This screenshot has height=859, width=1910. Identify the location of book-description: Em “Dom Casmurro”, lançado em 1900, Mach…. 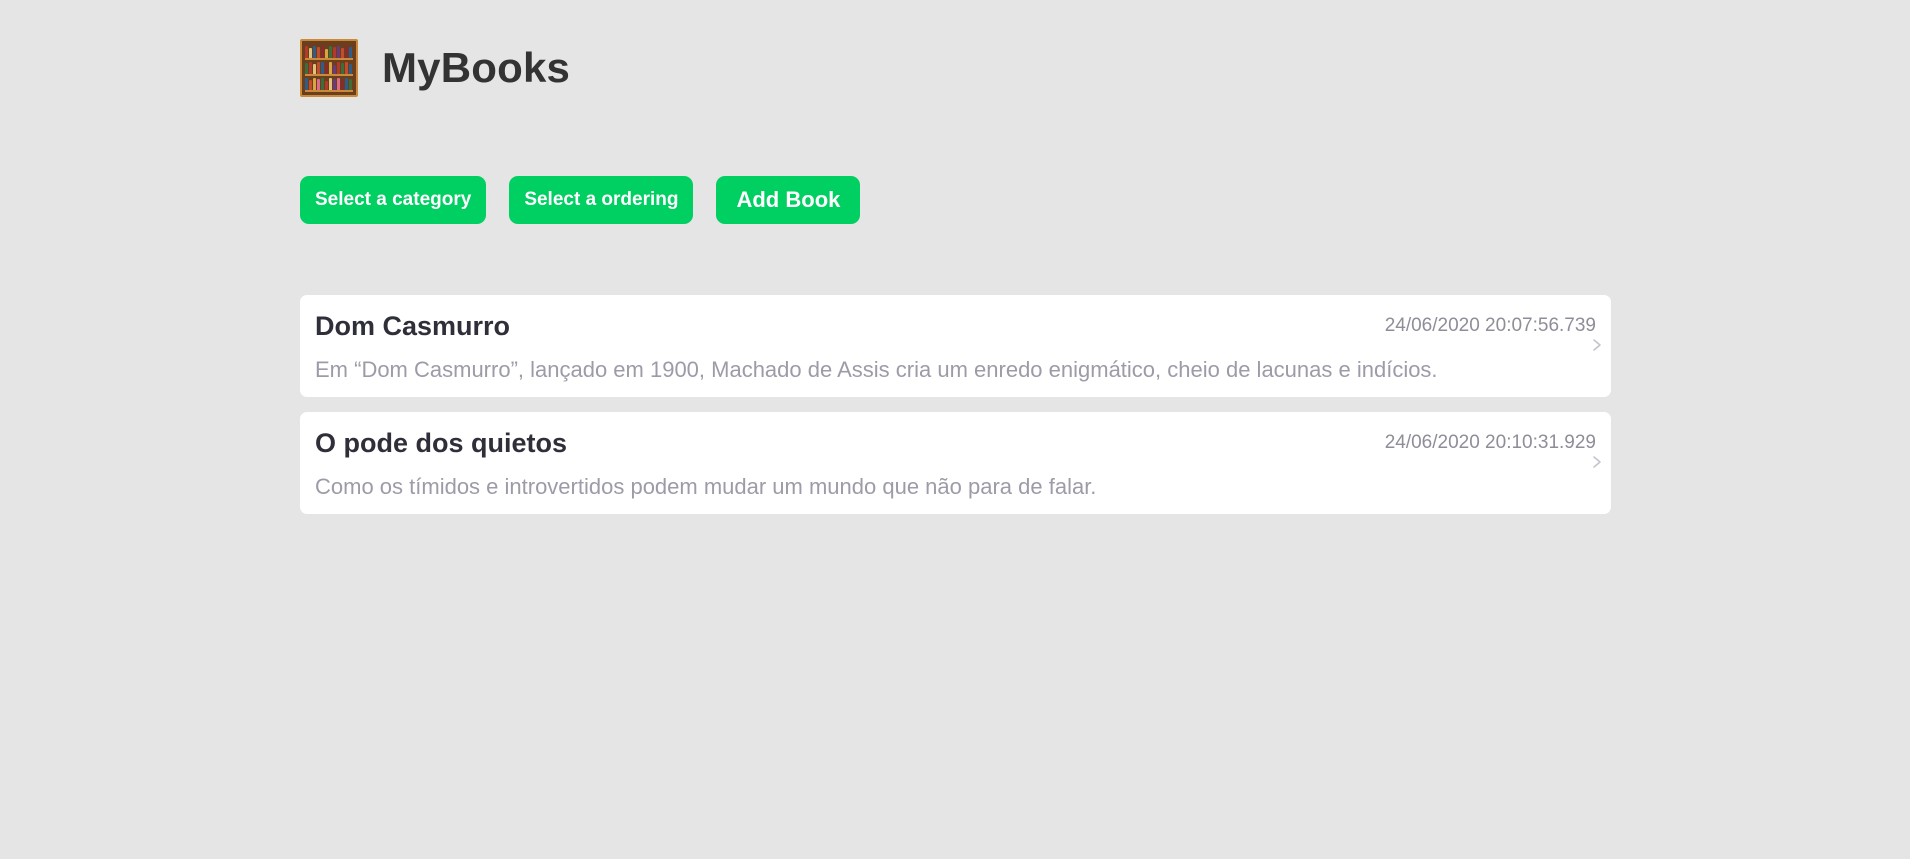
(876, 369).